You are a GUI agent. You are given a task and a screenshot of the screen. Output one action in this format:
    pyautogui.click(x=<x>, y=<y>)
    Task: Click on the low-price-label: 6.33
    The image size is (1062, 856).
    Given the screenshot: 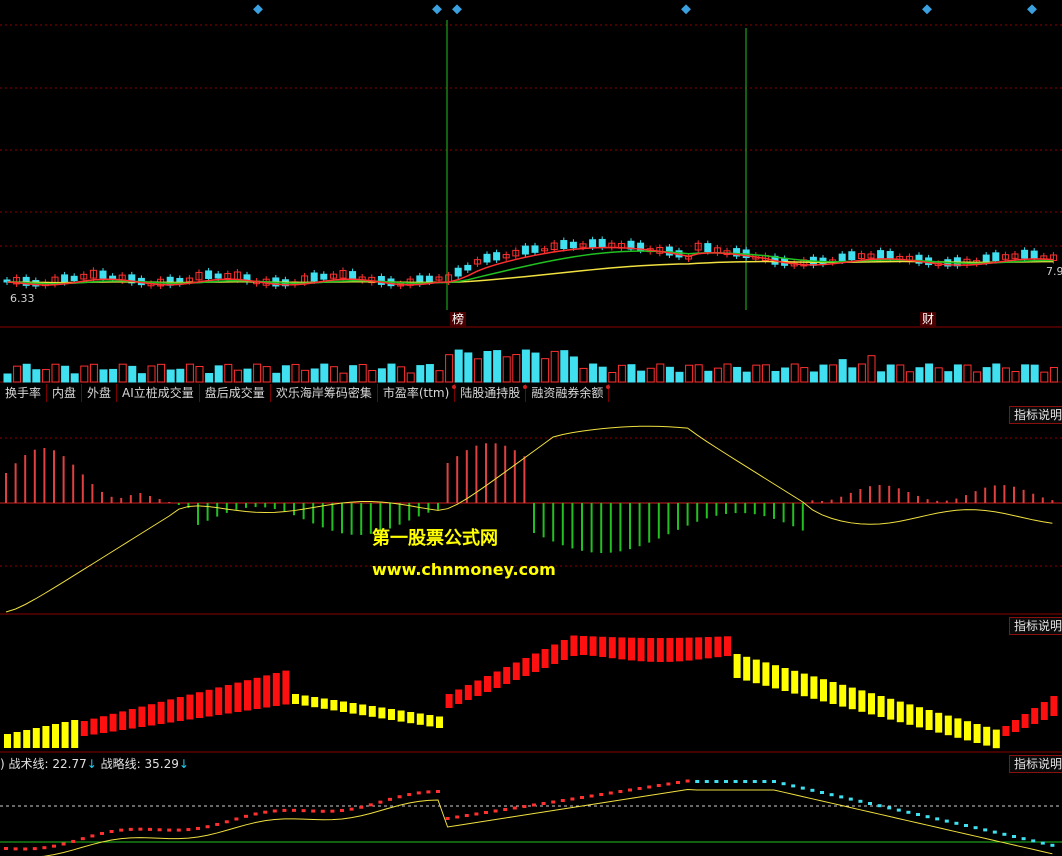 What is the action you would take?
    pyautogui.click(x=22, y=298)
    